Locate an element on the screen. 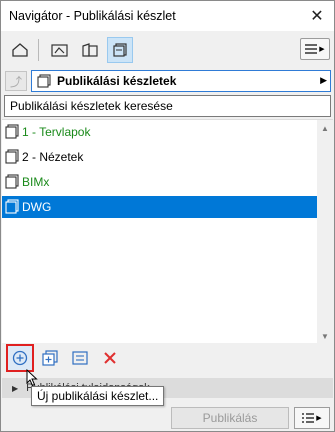  search-input: Publikálási készletek keresése is located at coordinates (167, 106).